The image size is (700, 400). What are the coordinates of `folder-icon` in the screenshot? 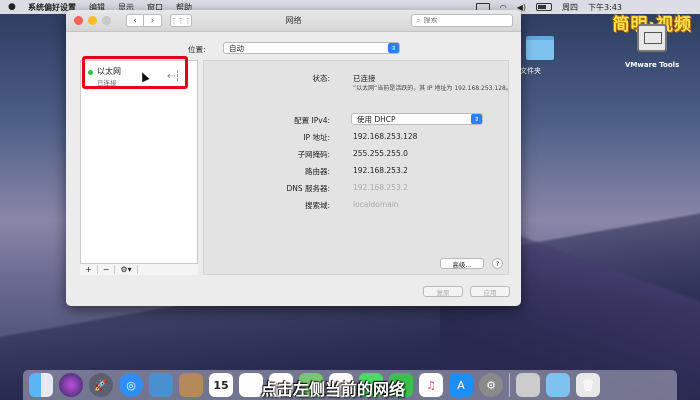 It's located at (540, 48).